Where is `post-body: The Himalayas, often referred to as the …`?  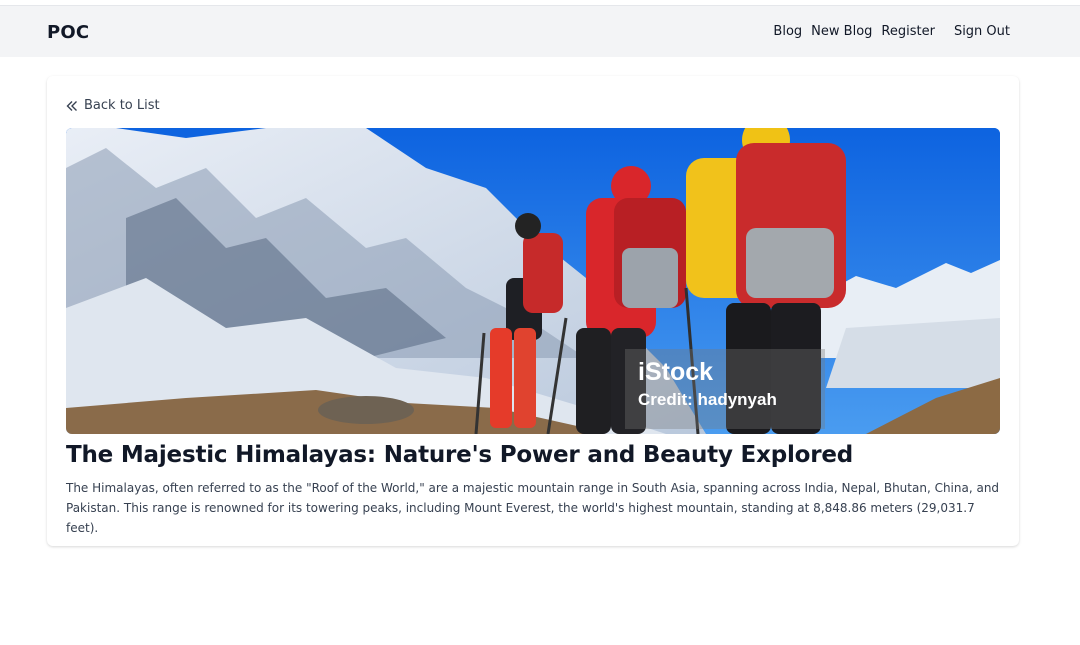 post-body: The Himalayas, often referred to as the … is located at coordinates (533, 508).